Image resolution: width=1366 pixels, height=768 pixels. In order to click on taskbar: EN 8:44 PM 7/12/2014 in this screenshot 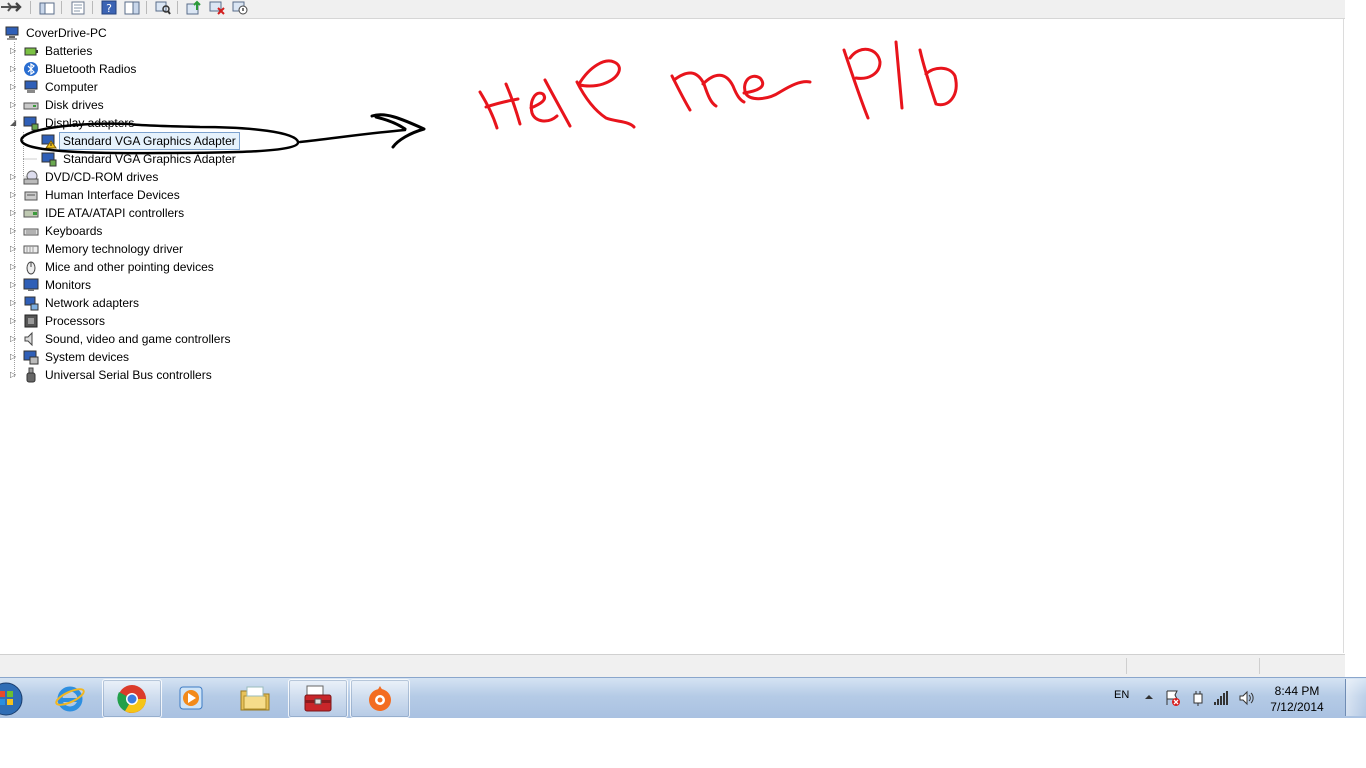, I will do `click(683, 697)`.